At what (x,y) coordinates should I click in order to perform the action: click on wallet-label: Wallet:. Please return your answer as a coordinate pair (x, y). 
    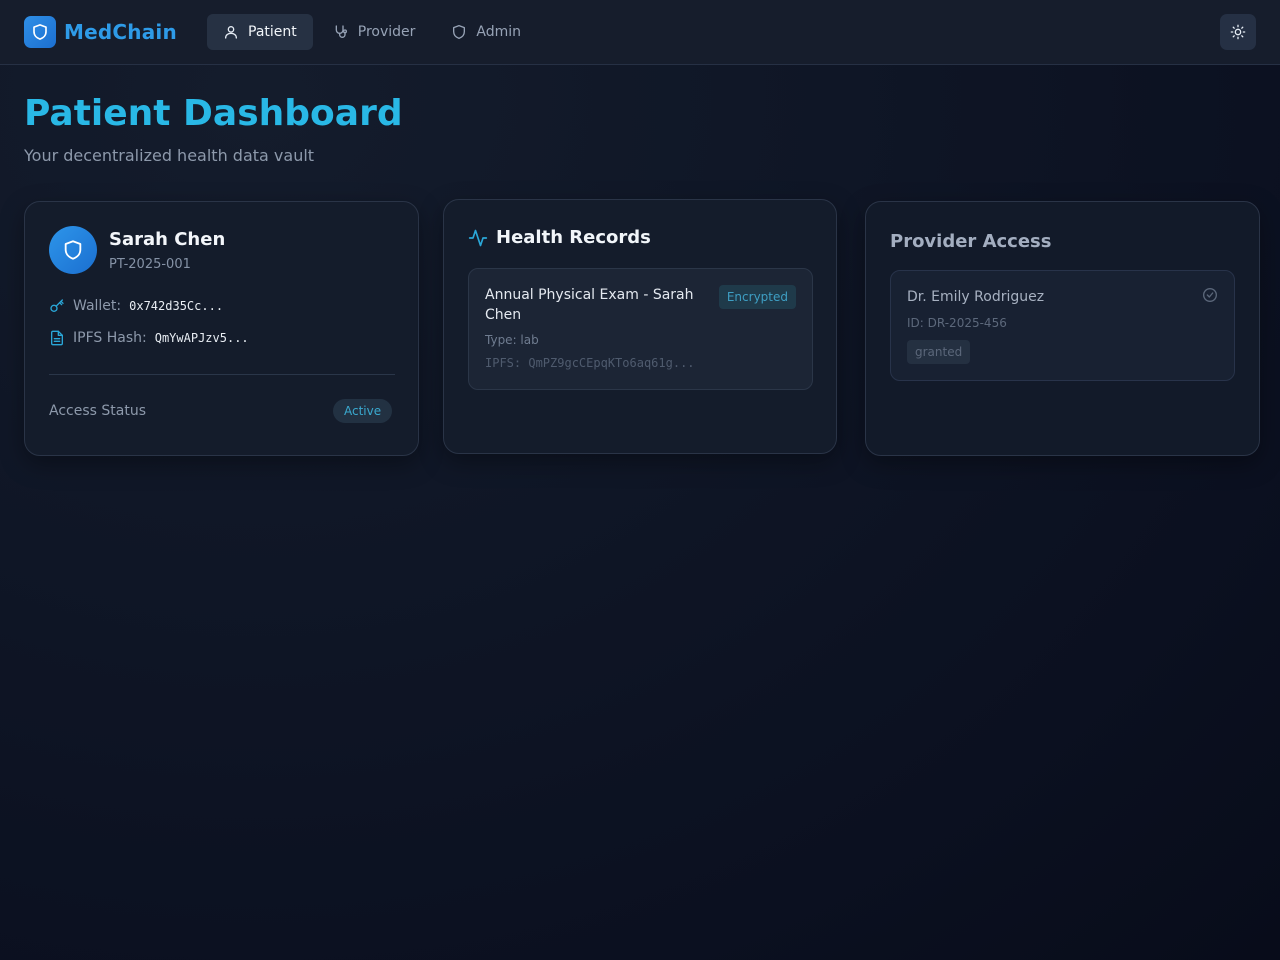
    Looking at the image, I should click on (97, 306).